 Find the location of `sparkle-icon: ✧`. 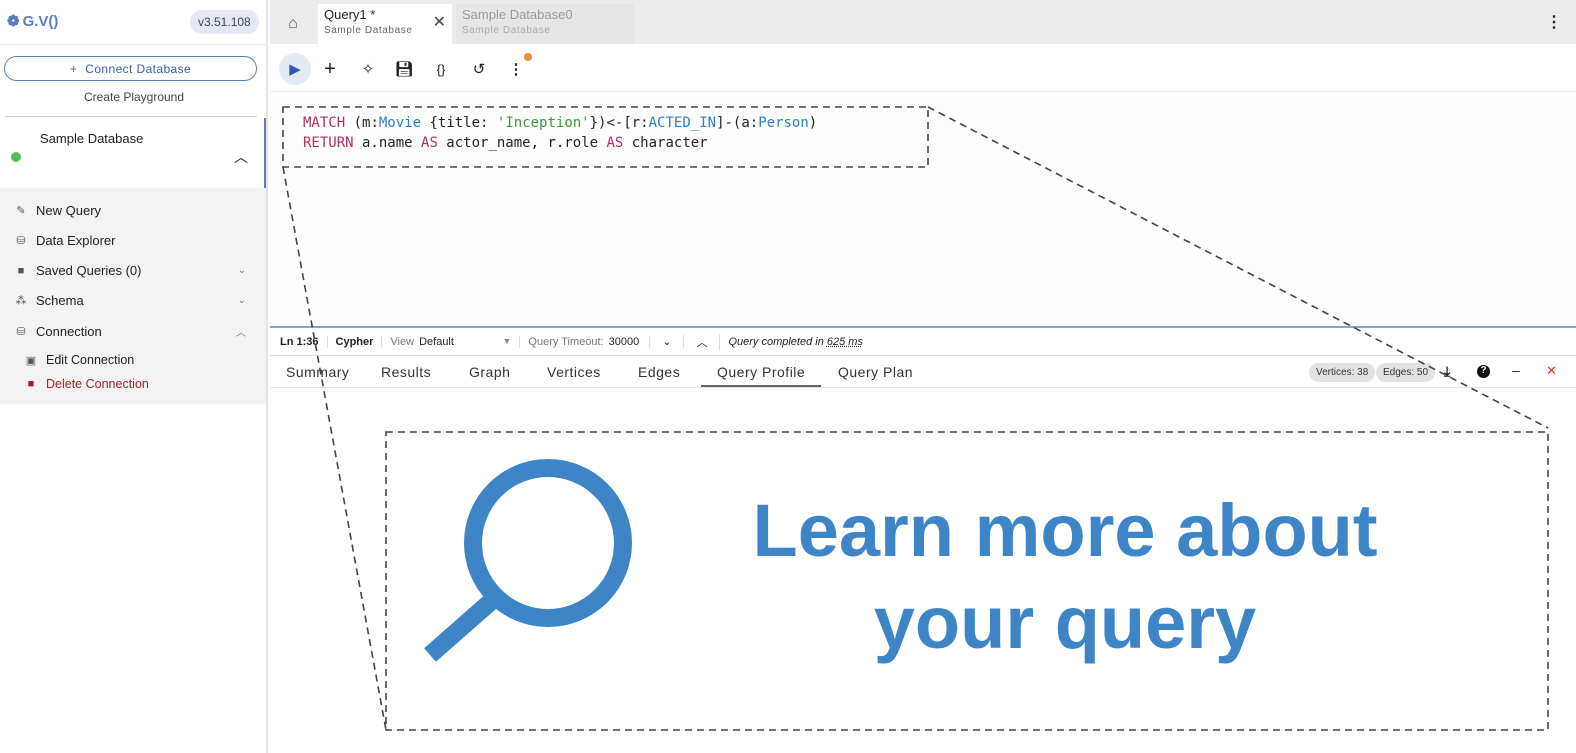

sparkle-icon: ✧ is located at coordinates (368, 69).